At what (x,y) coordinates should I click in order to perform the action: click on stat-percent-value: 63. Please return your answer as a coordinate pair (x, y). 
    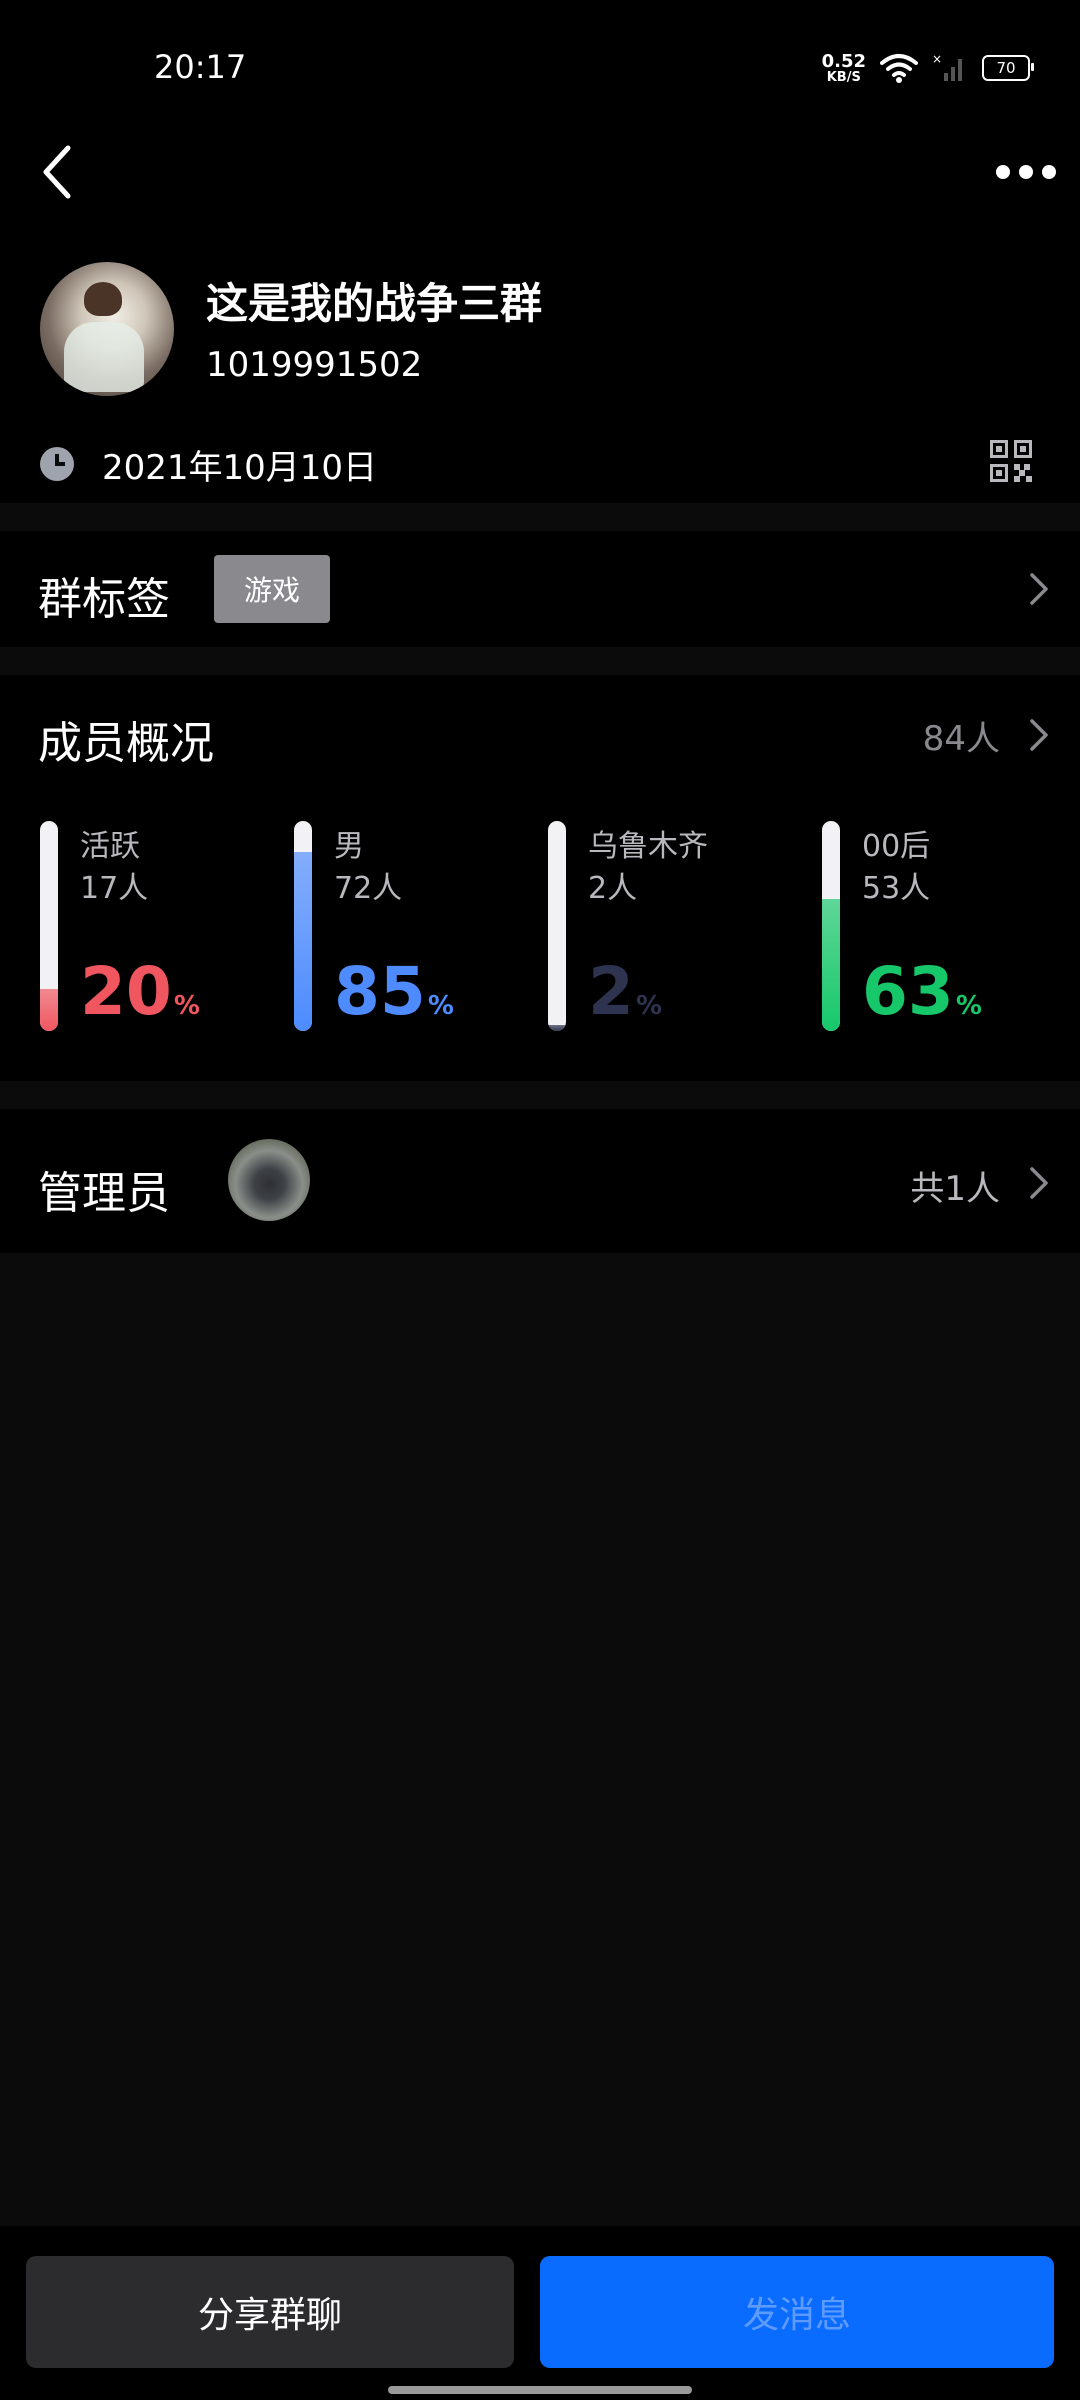
    Looking at the image, I should click on (908, 991).